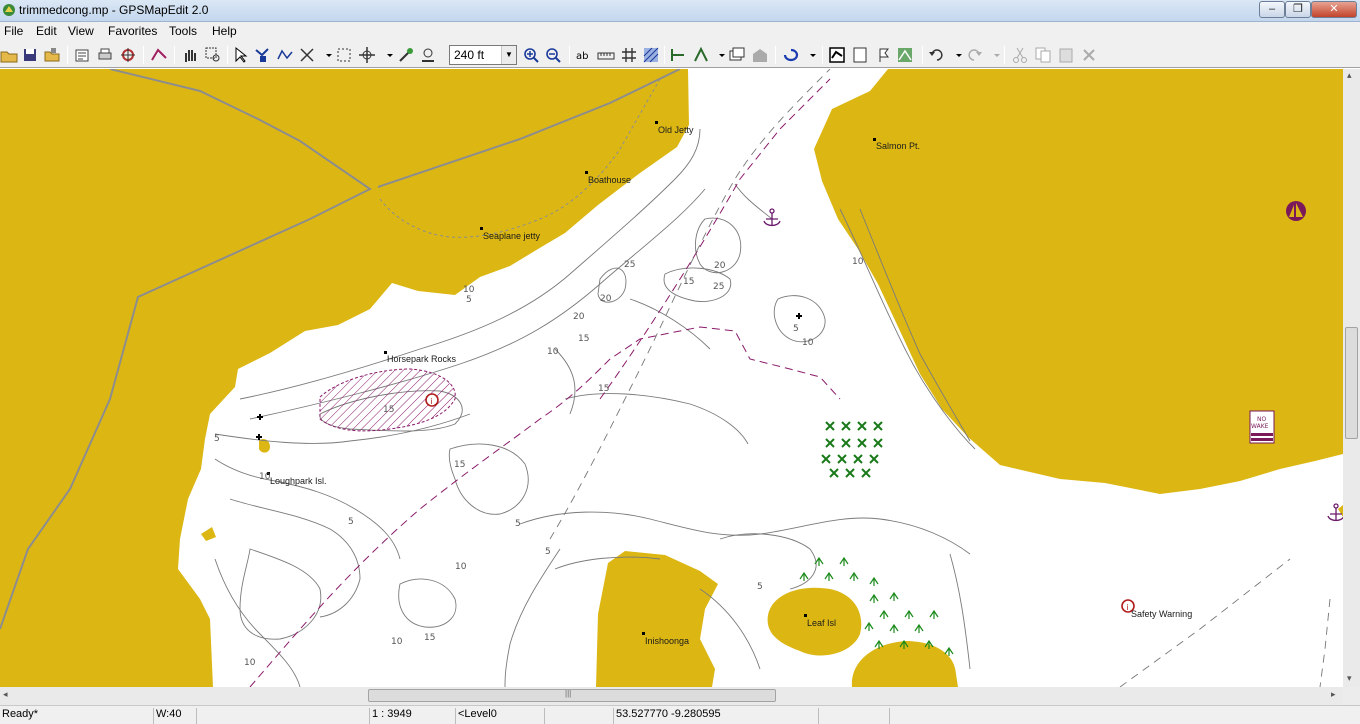 Image resolution: width=1360 pixels, height=724 pixels. Describe the element at coordinates (241, 55) in the screenshot. I see `select-arrow-icon` at that location.